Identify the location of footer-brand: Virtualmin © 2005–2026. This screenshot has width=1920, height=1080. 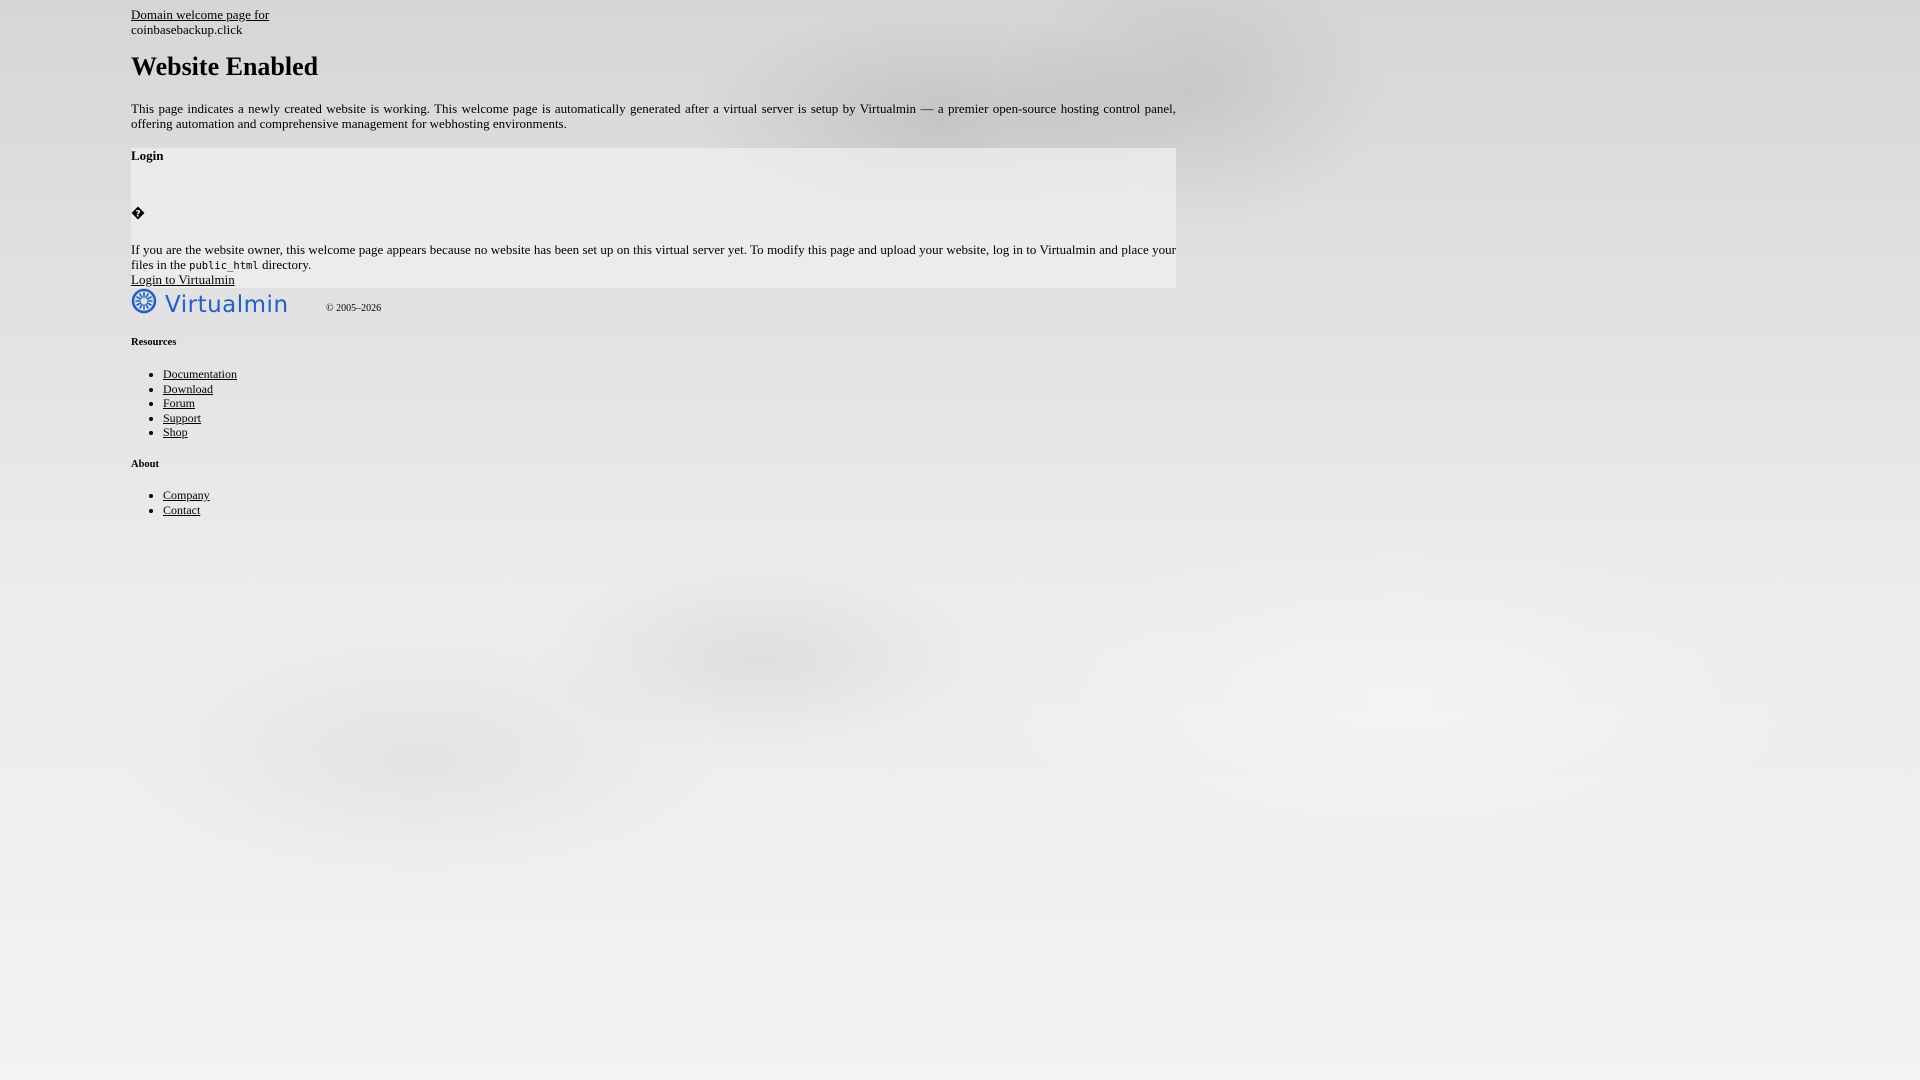
(331, 303).